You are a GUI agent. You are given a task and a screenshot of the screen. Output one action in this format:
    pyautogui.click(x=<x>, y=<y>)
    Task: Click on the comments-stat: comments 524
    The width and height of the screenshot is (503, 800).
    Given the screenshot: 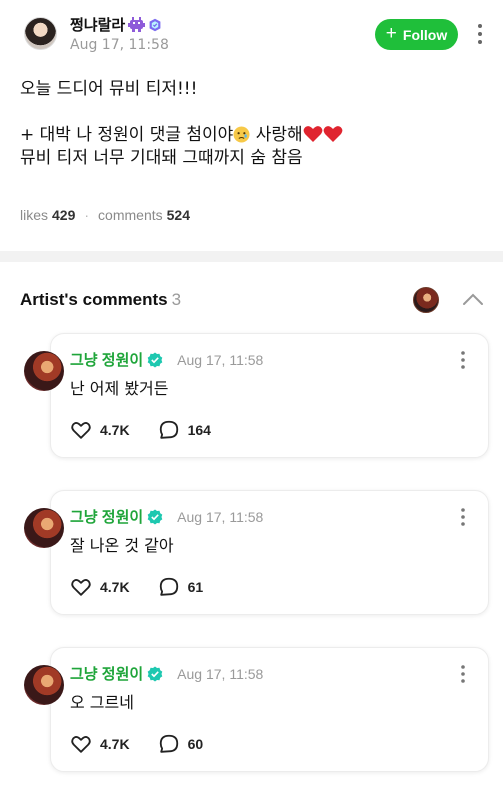 What is the action you would take?
    pyautogui.click(x=144, y=215)
    